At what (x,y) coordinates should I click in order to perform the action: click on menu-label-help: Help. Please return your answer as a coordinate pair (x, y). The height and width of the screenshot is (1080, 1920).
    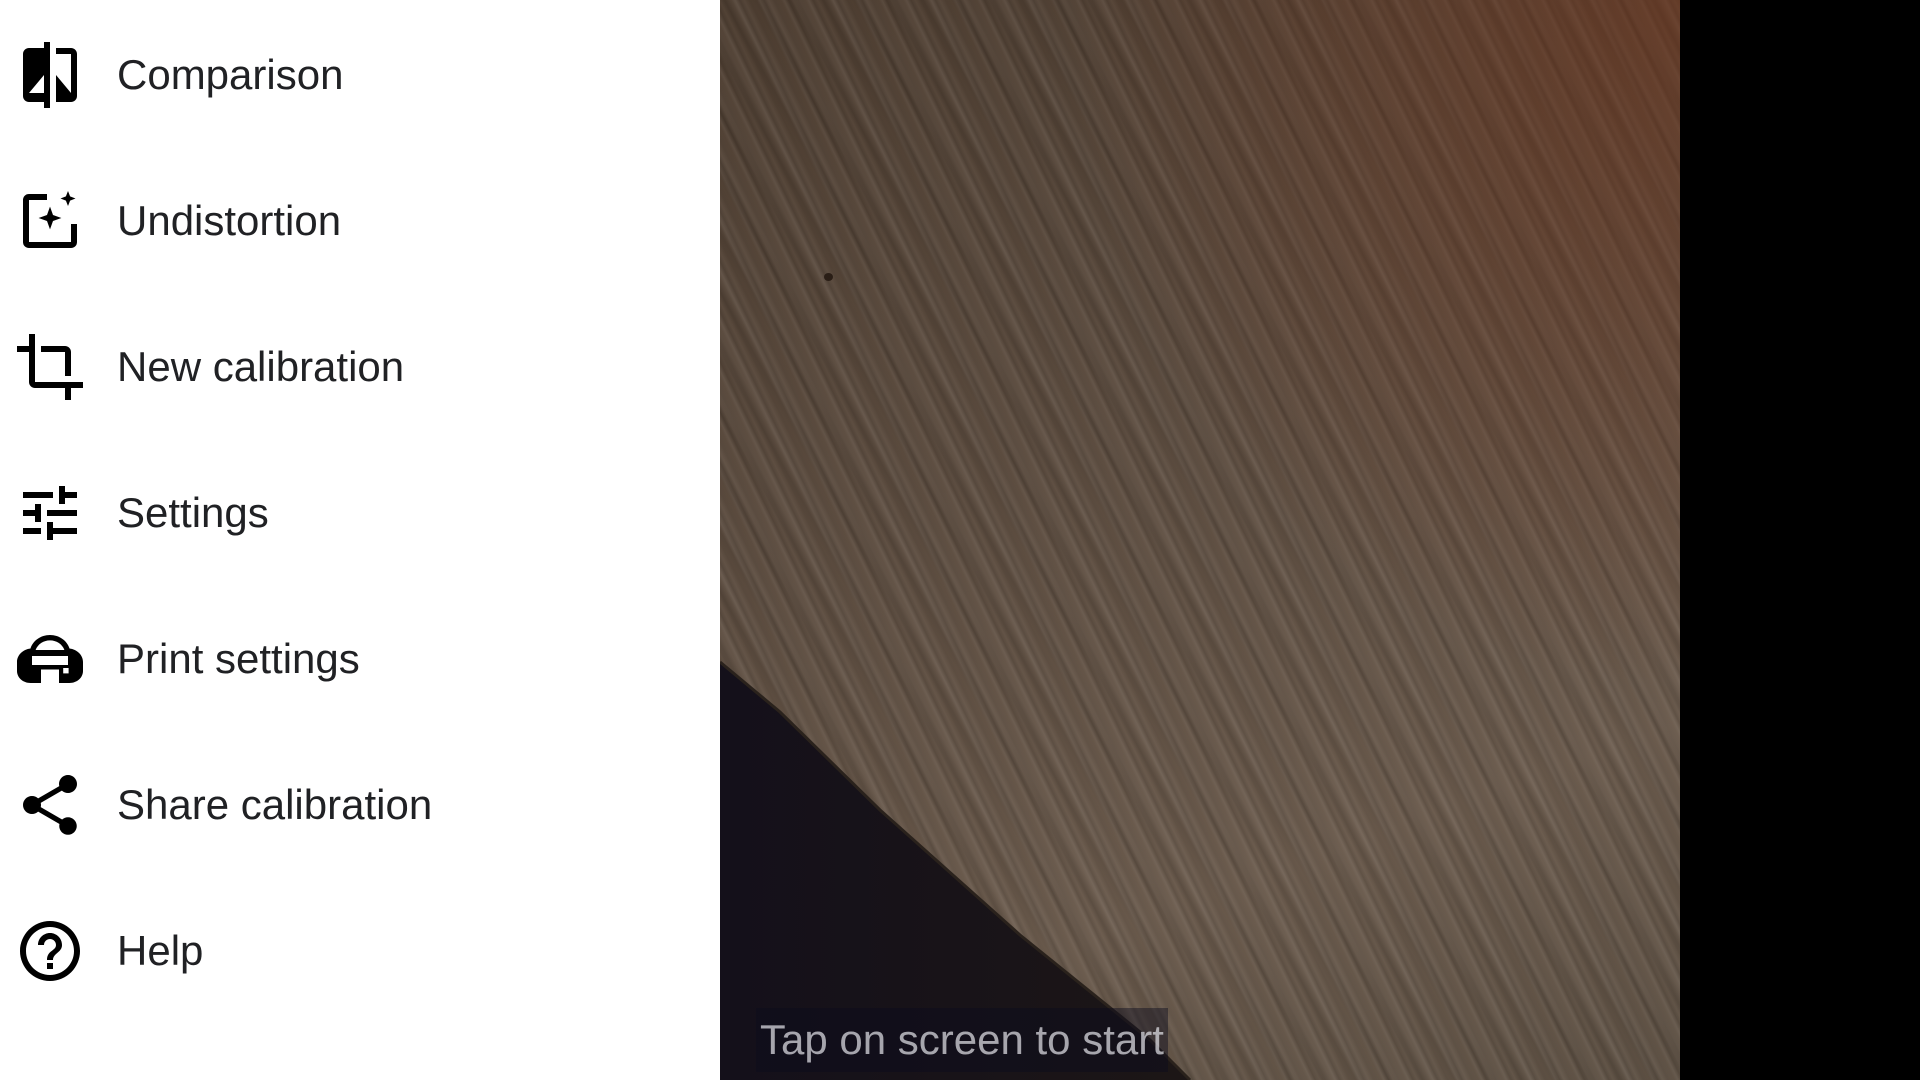
    Looking at the image, I should click on (160, 950).